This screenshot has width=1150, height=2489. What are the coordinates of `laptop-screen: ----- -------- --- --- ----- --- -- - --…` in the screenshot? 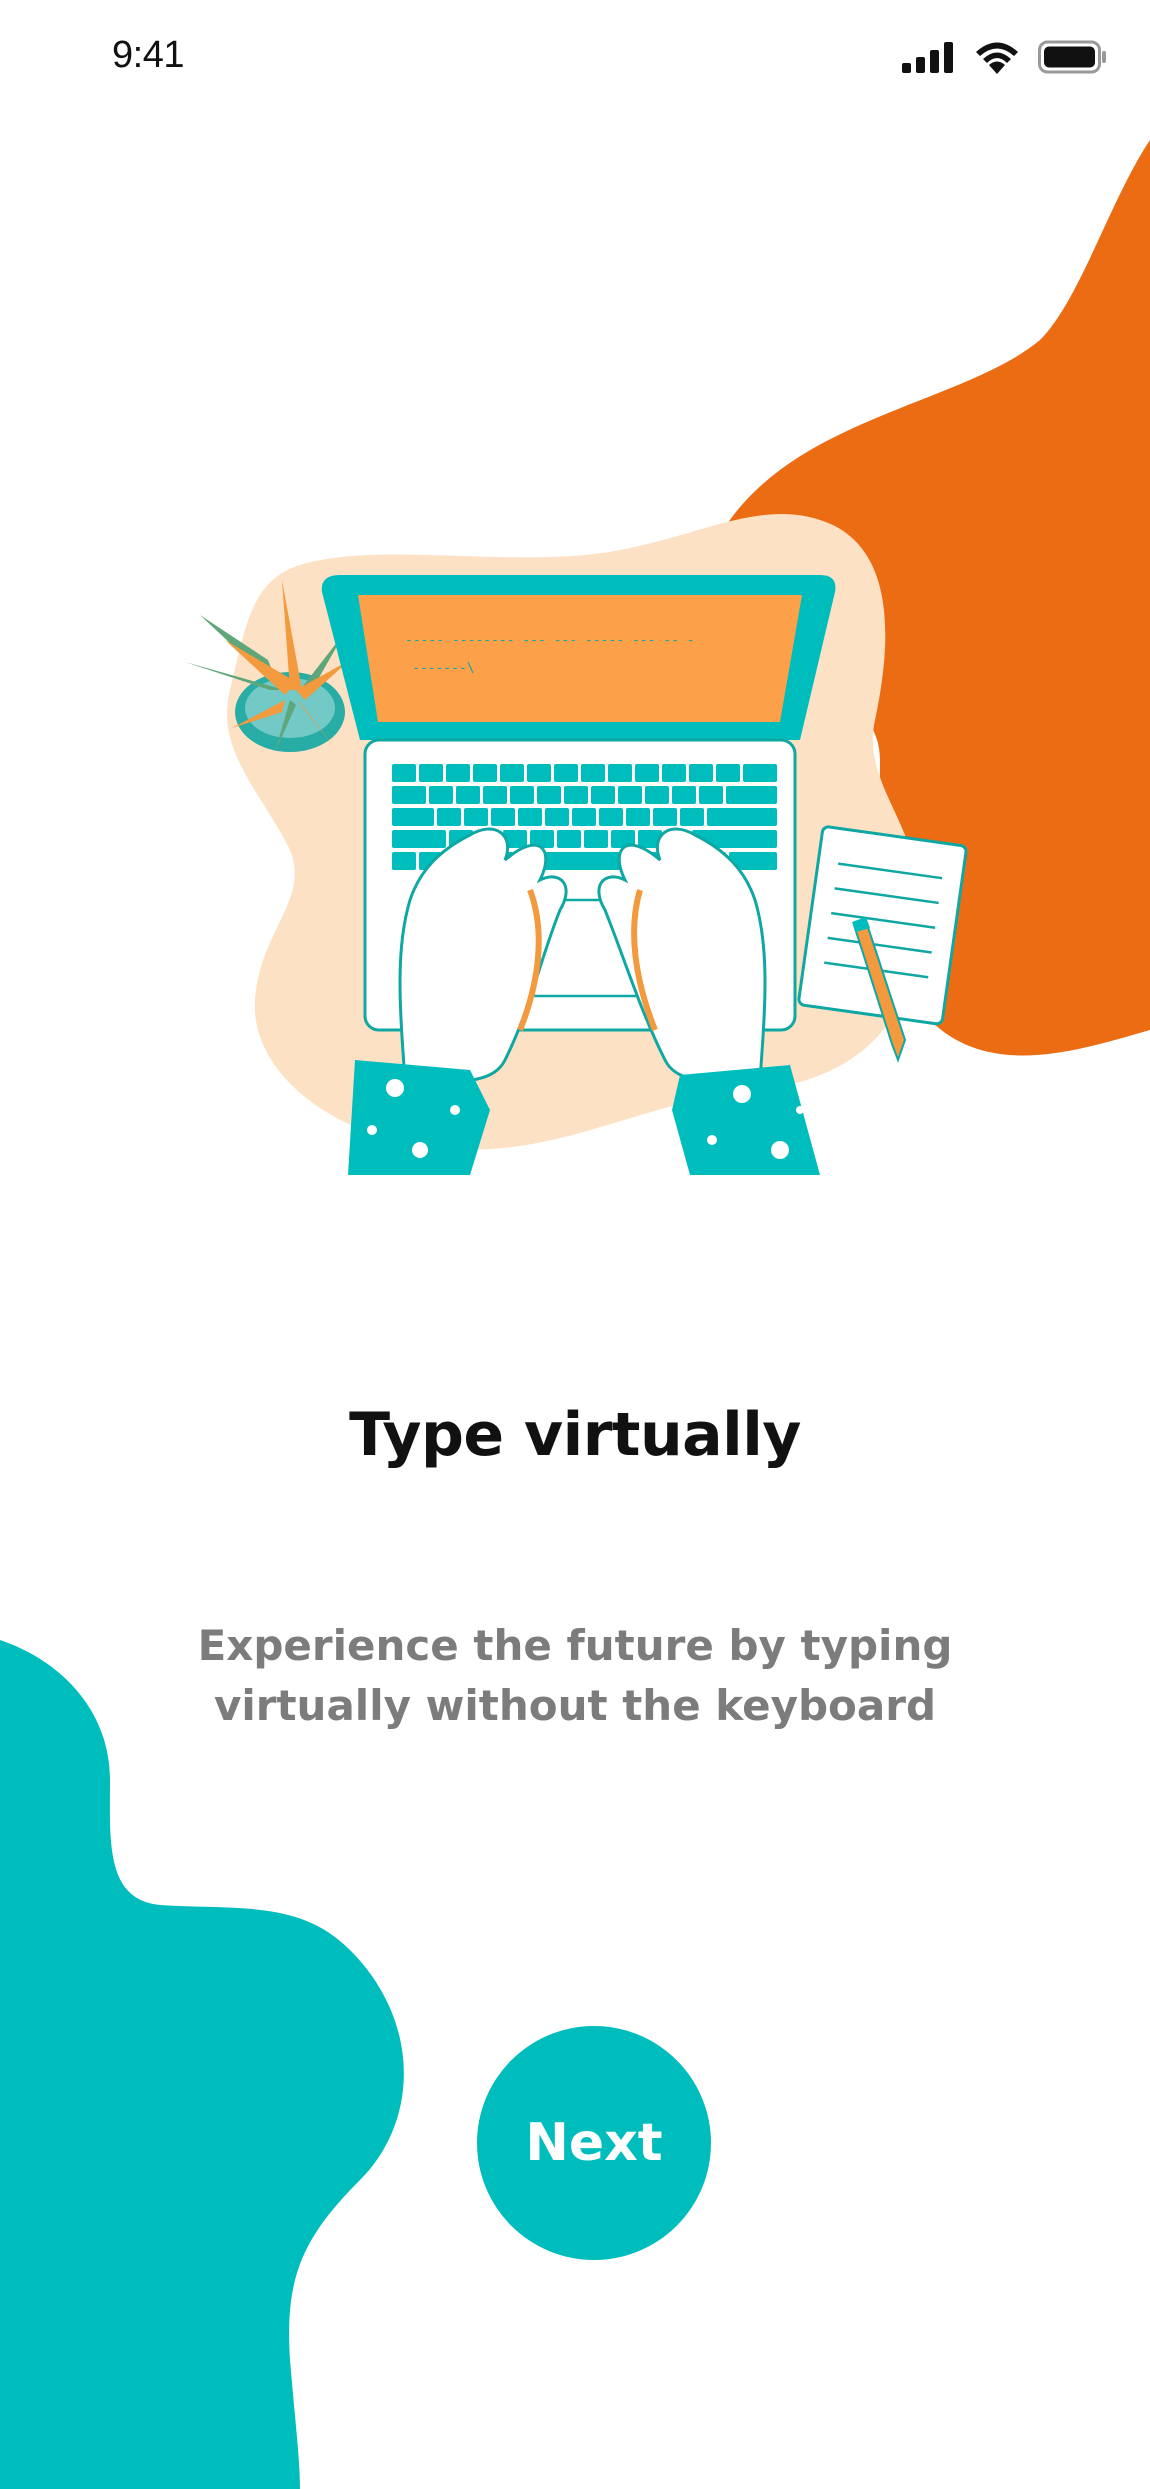 It's located at (578, 657).